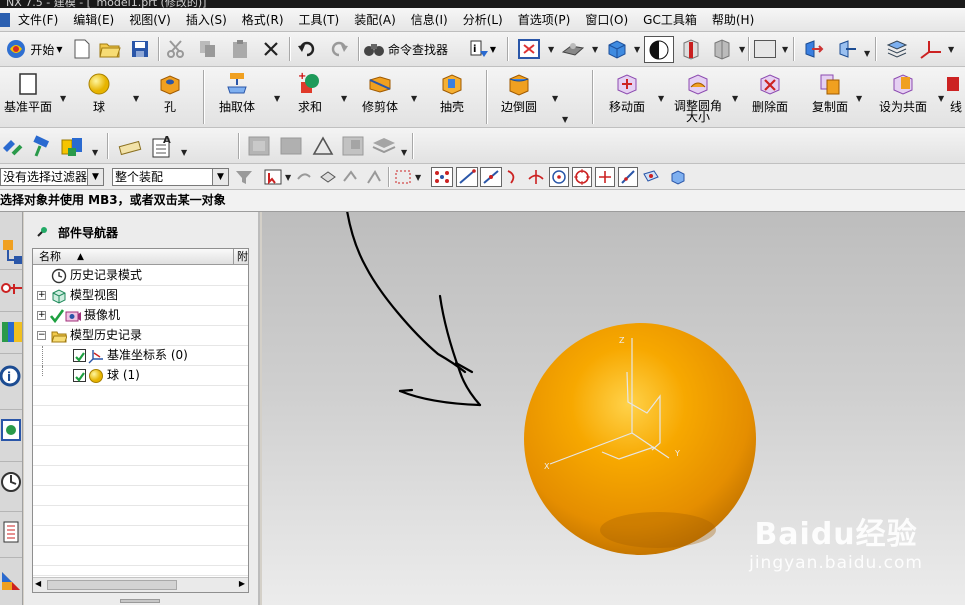  What do you see at coordinates (350, 177) in the screenshot?
I see `select-face-button` at bounding box center [350, 177].